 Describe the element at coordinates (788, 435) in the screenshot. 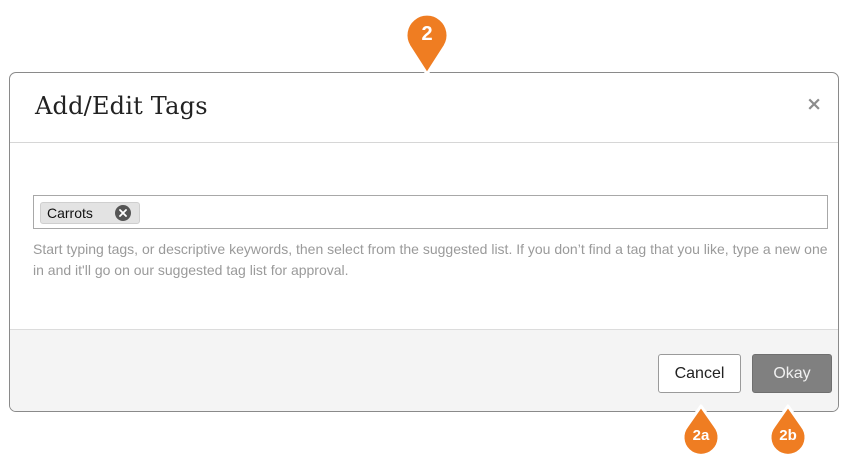

I see `callout-label: 2b` at that location.